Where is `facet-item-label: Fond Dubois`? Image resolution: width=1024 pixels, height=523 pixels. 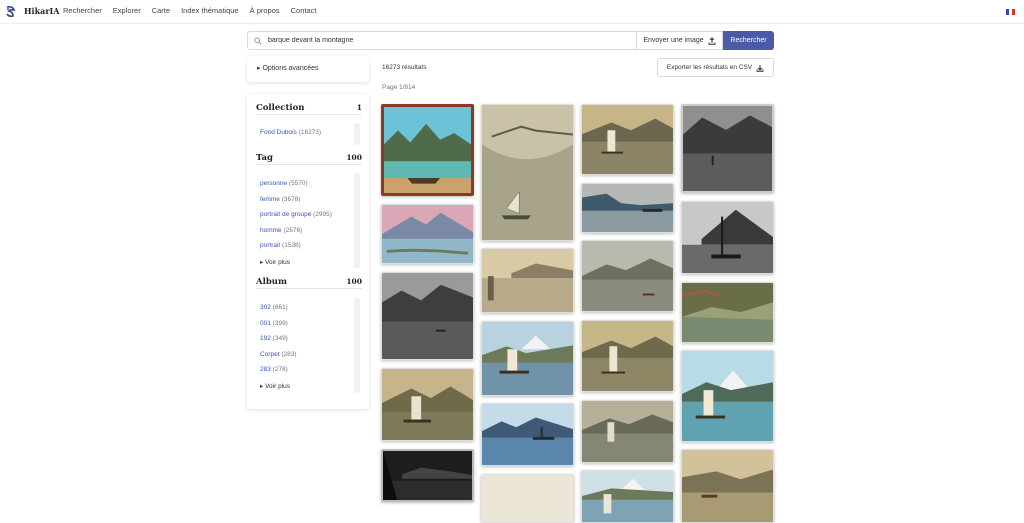 facet-item-label: Fond Dubois is located at coordinates (278, 132).